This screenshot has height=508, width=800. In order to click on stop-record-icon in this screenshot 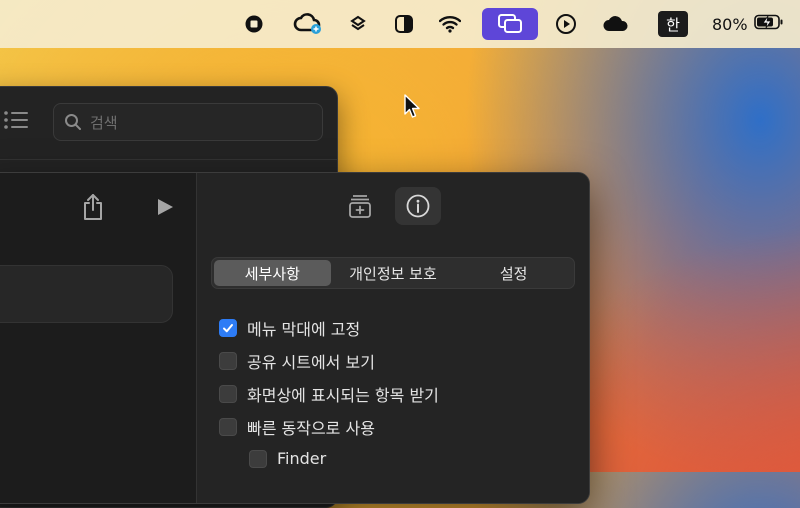, I will do `click(254, 24)`.